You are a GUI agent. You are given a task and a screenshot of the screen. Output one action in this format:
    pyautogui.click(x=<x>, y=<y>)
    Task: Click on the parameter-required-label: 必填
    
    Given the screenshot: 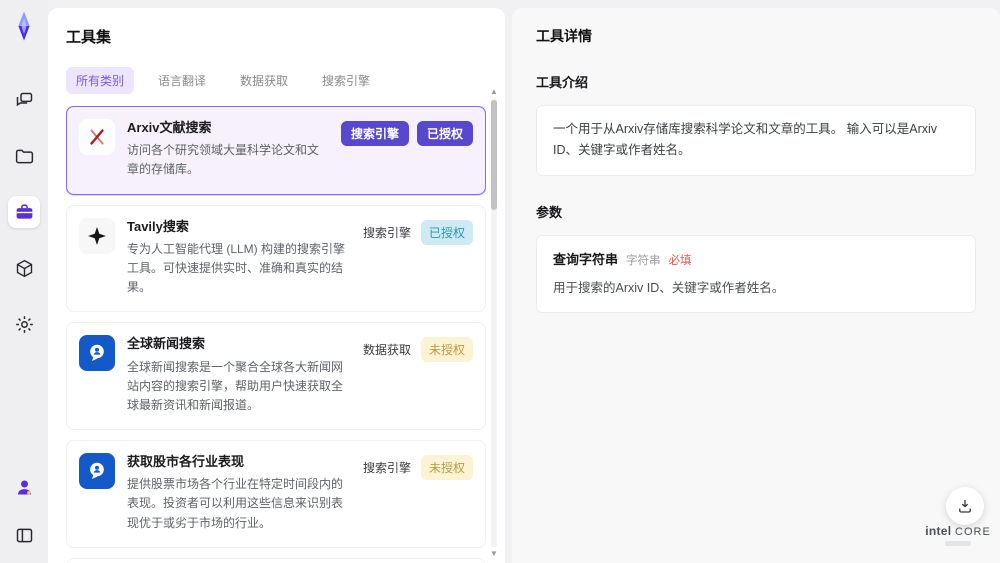 What is the action you would take?
    pyautogui.click(x=680, y=260)
    